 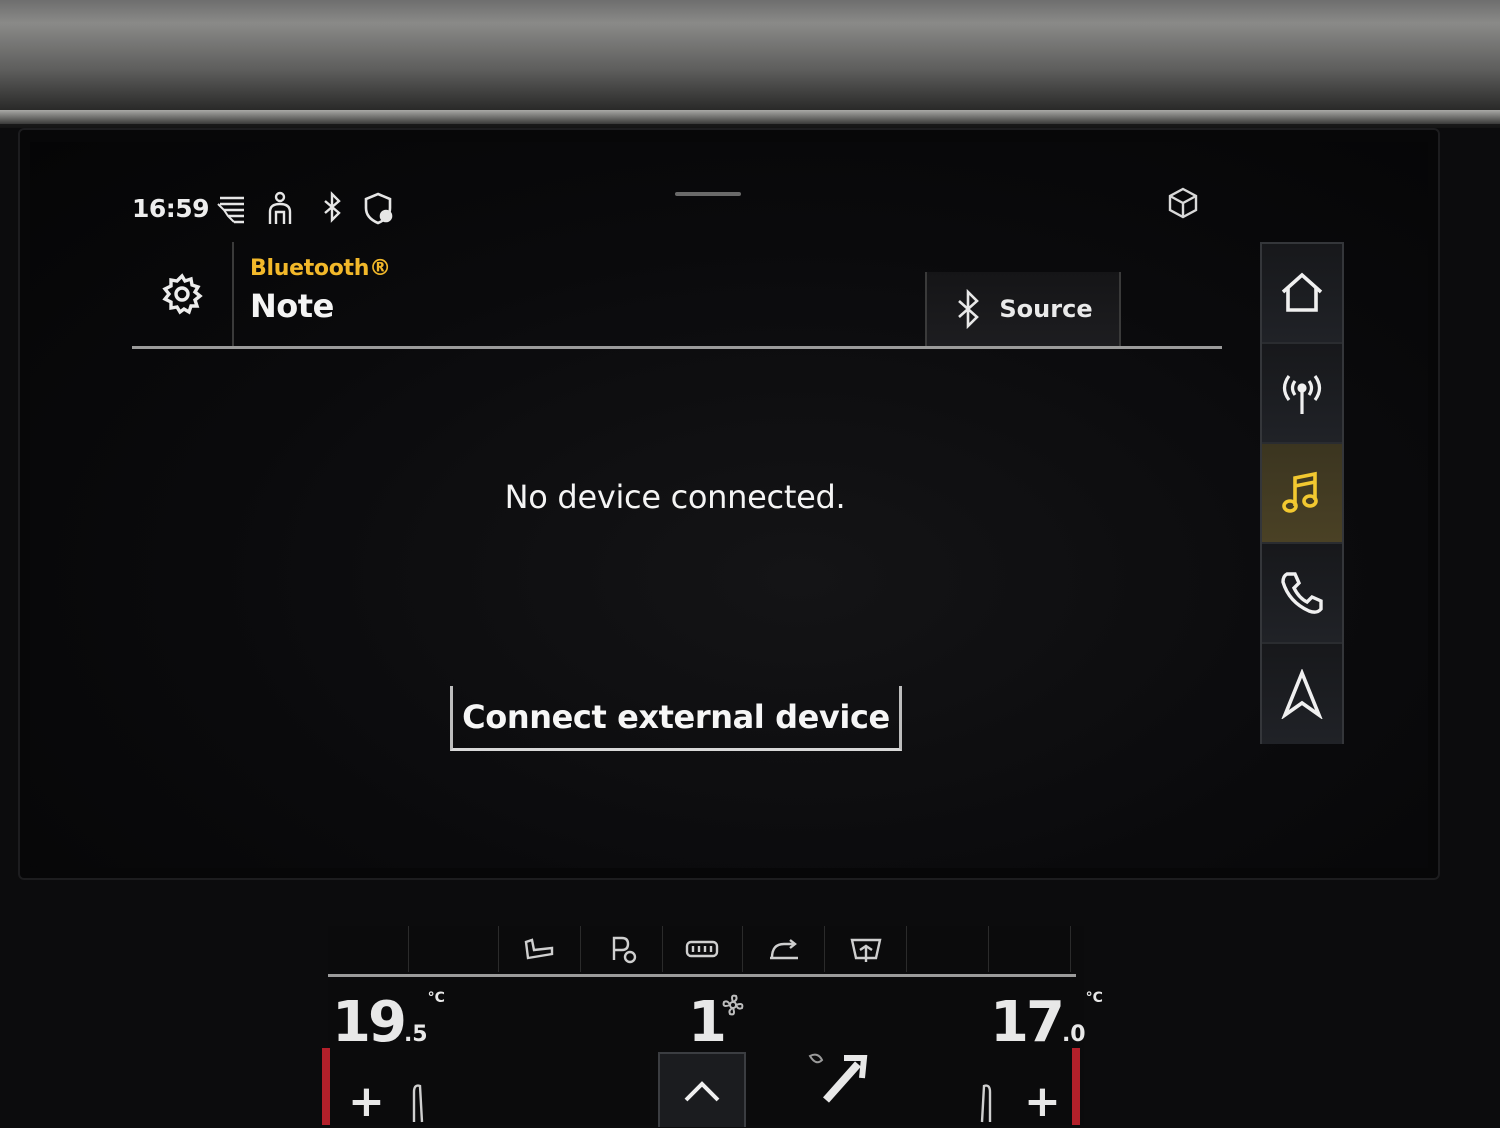 I want to click on dashboard-trim-top, so click(x=750, y=64).